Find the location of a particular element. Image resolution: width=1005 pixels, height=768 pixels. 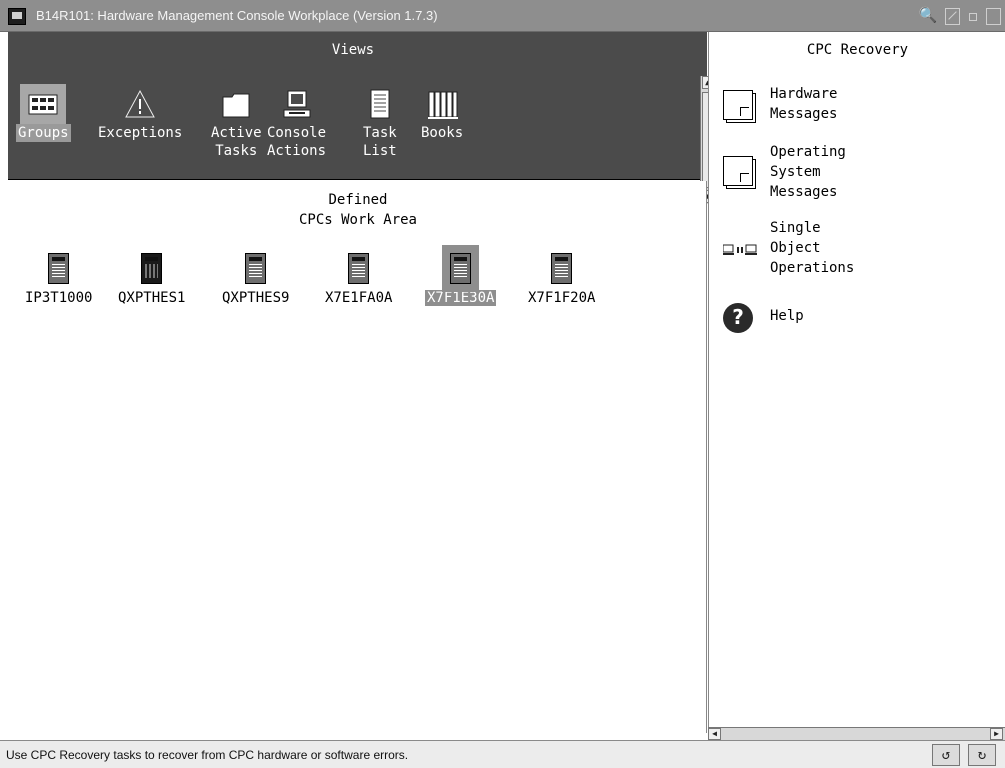

cpc-label: X7F1F20A is located at coordinates (562, 298).